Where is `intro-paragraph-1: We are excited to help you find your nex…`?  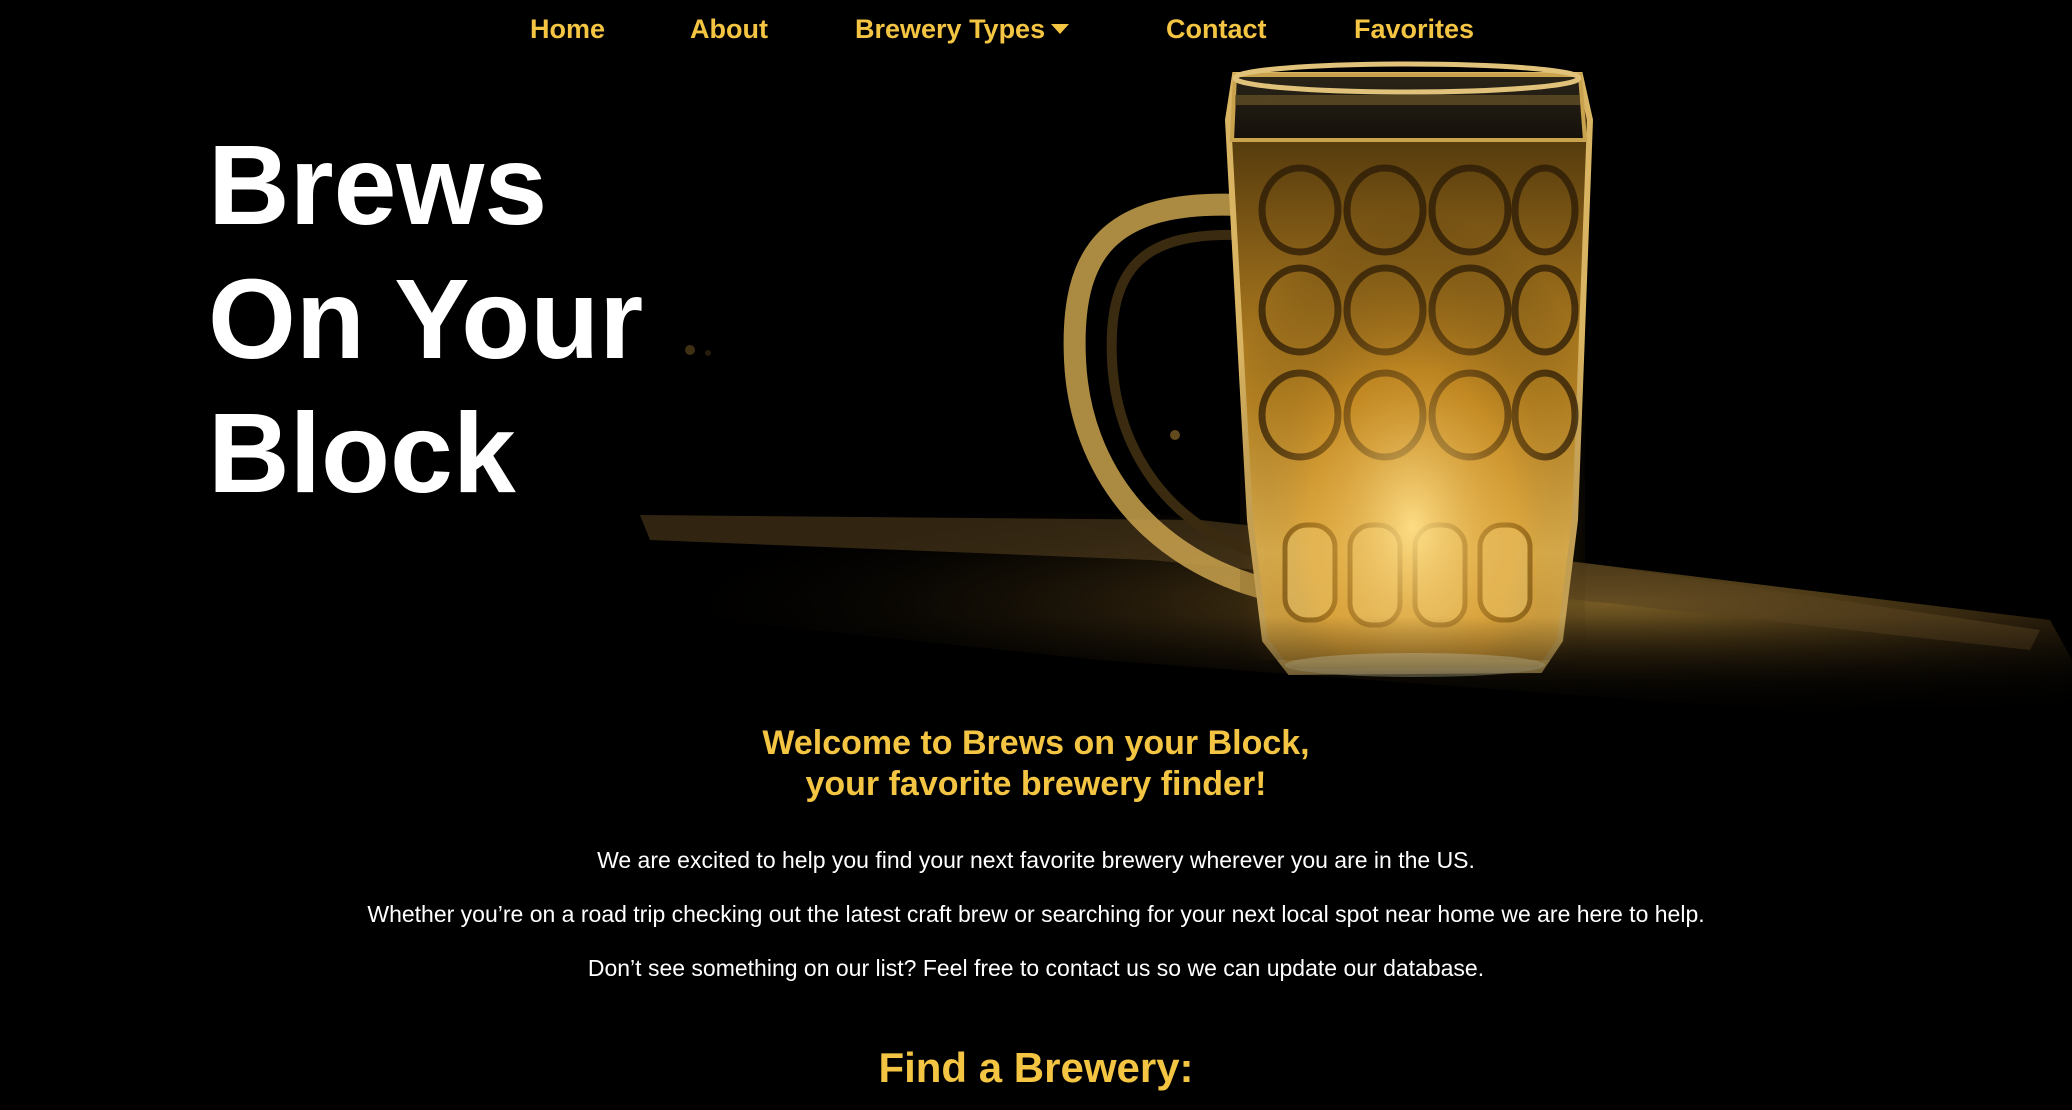
intro-paragraph-1: We are excited to help you find your nex… is located at coordinates (1036, 860).